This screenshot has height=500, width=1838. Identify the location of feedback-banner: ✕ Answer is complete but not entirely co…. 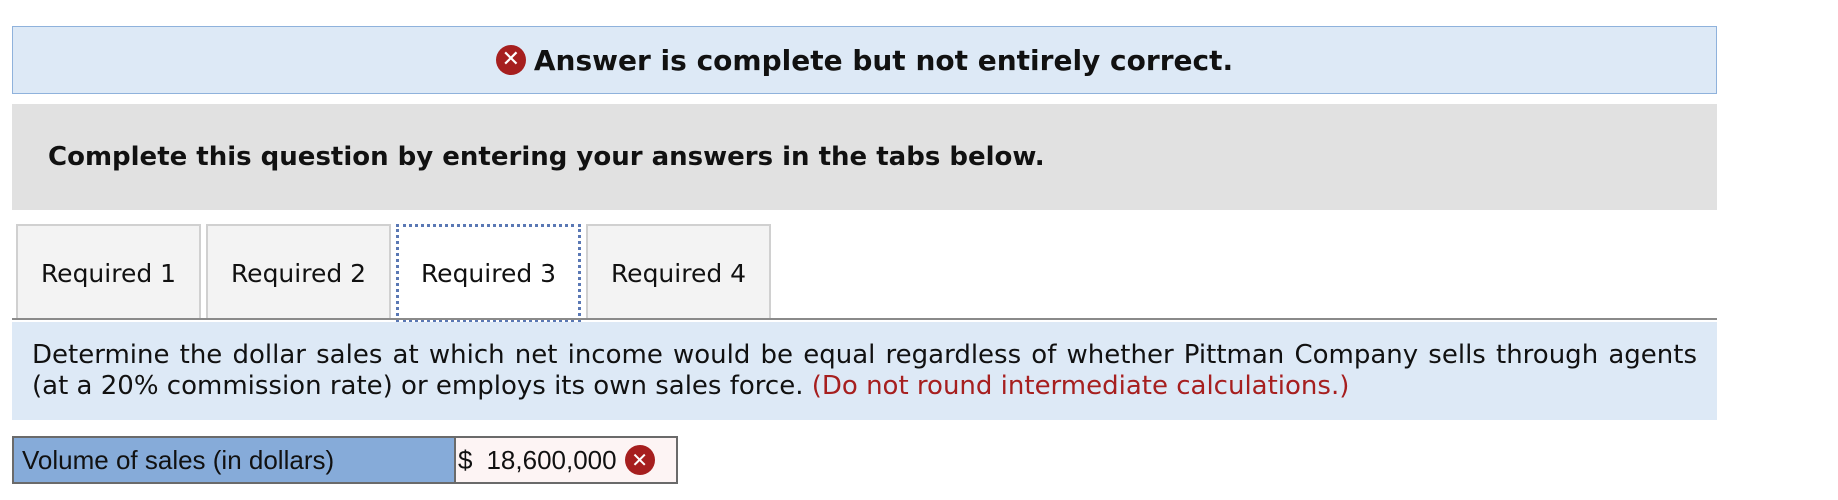
(864, 60).